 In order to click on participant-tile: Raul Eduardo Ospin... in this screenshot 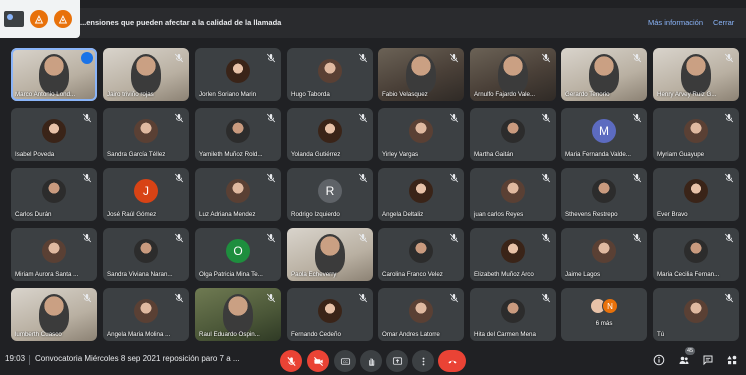, I will do `click(238, 314)`.